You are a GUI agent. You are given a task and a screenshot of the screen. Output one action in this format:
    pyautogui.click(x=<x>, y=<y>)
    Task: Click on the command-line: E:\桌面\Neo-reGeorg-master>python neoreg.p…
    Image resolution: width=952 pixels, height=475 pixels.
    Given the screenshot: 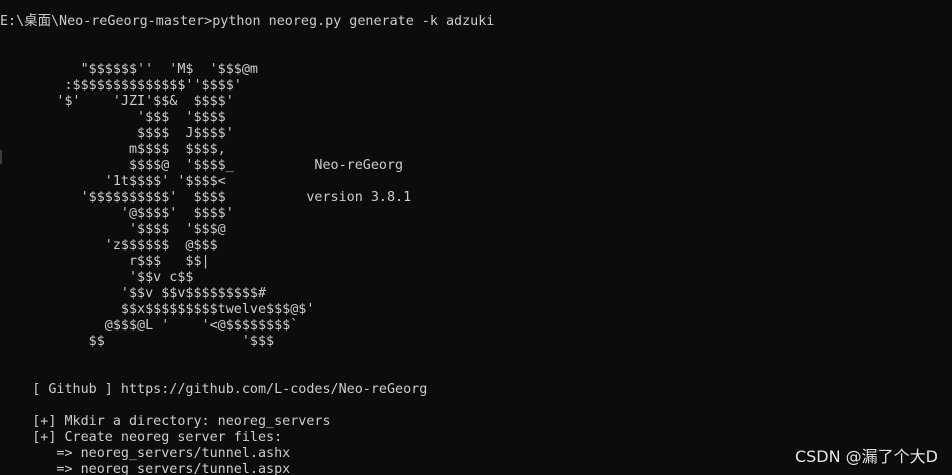 What is the action you would take?
    pyautogui.click(x=247, y=21)
    